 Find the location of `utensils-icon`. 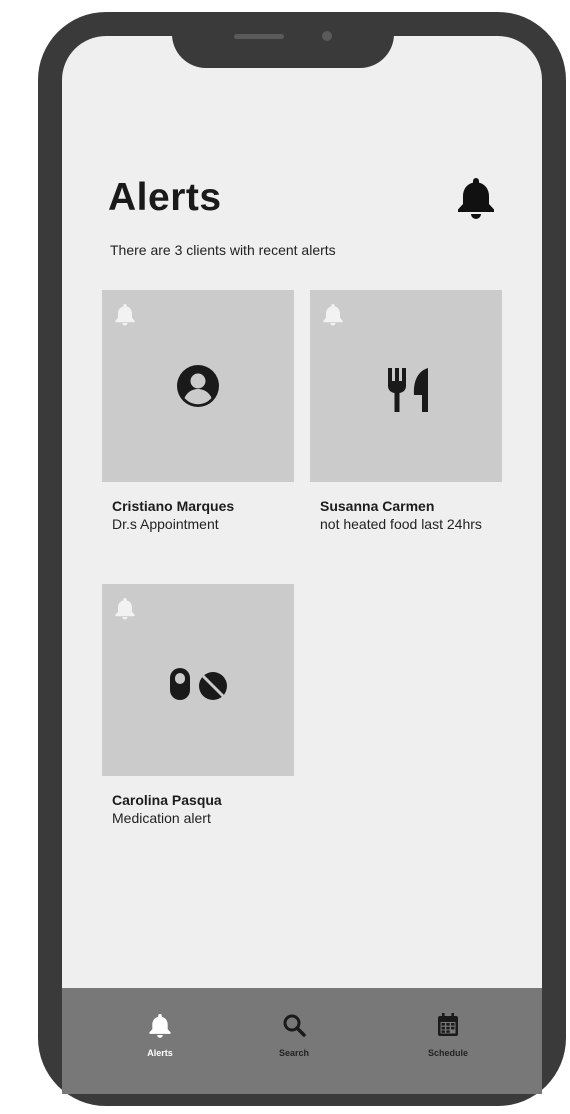

utensils-icon is located at coordinates (408, 390).